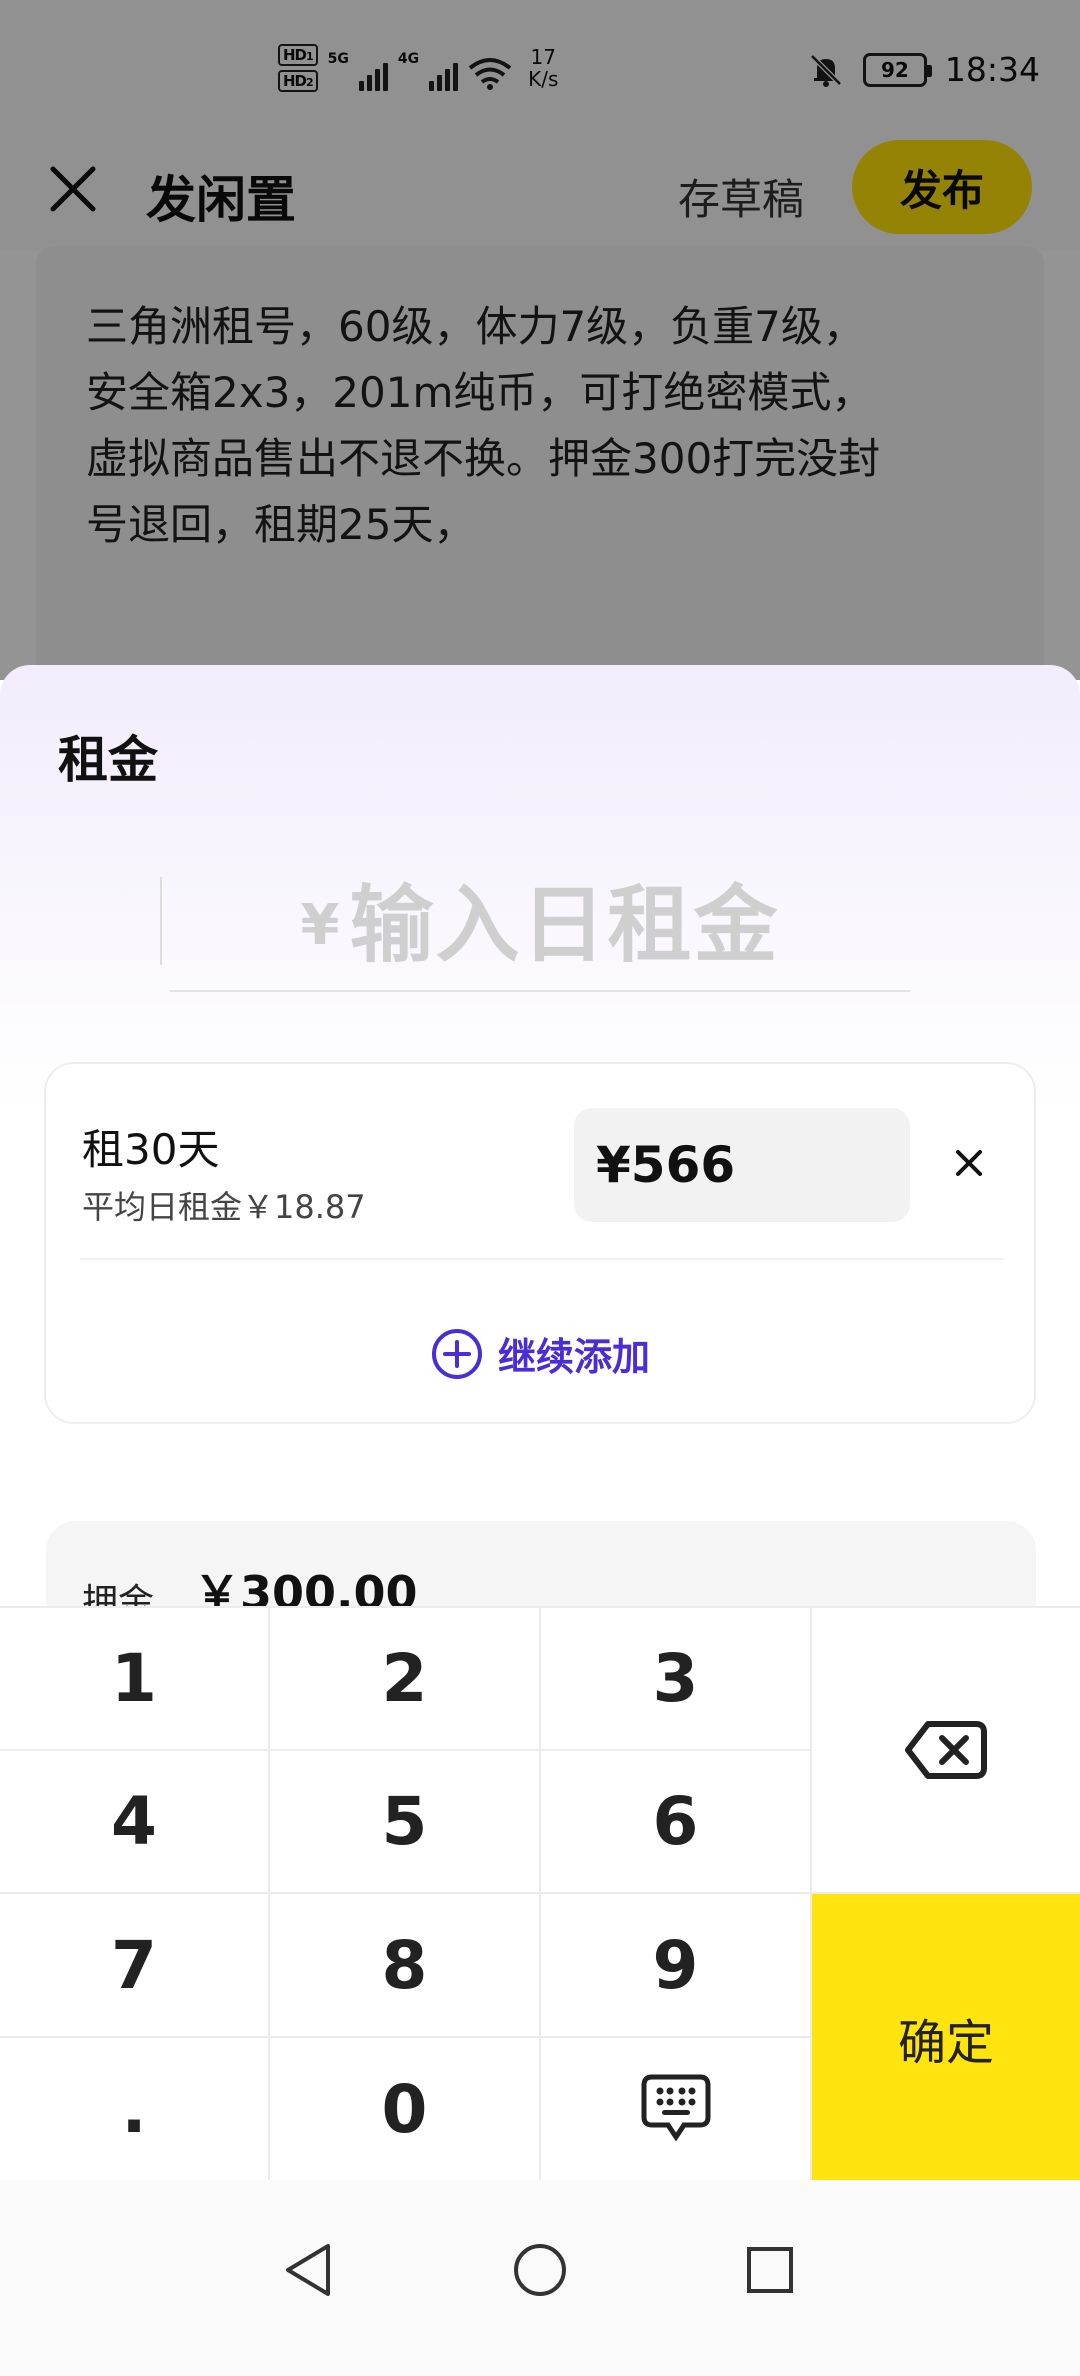 The width and height of the screenshot is (1080, 2376). I want to click on daily-rent-input: ¥ 输入日租金, so click(540, 918).